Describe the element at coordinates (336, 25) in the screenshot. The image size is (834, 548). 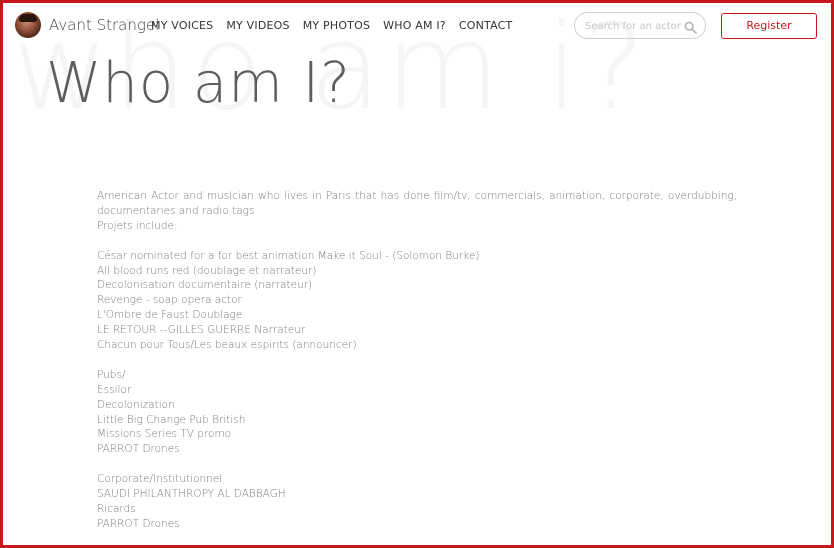
I see `nav-my-photos: MY PHOTOS` at that location.